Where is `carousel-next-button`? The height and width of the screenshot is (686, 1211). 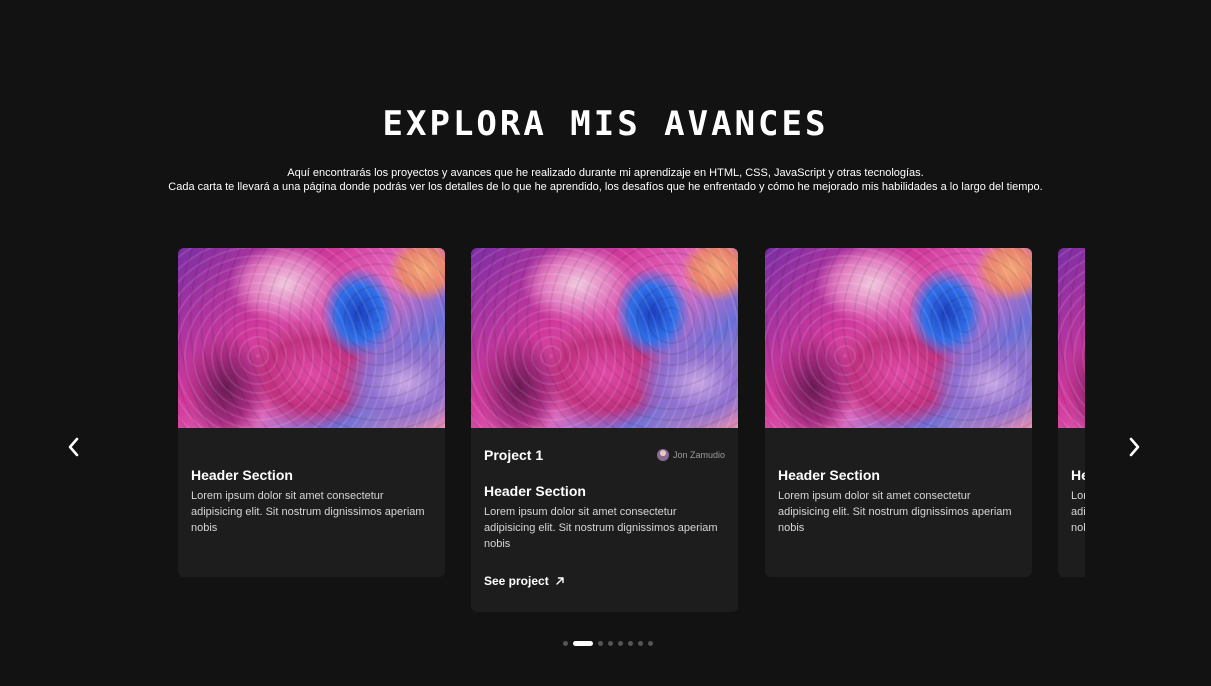
carousel-next-button is located at coordinates (1134, 447).